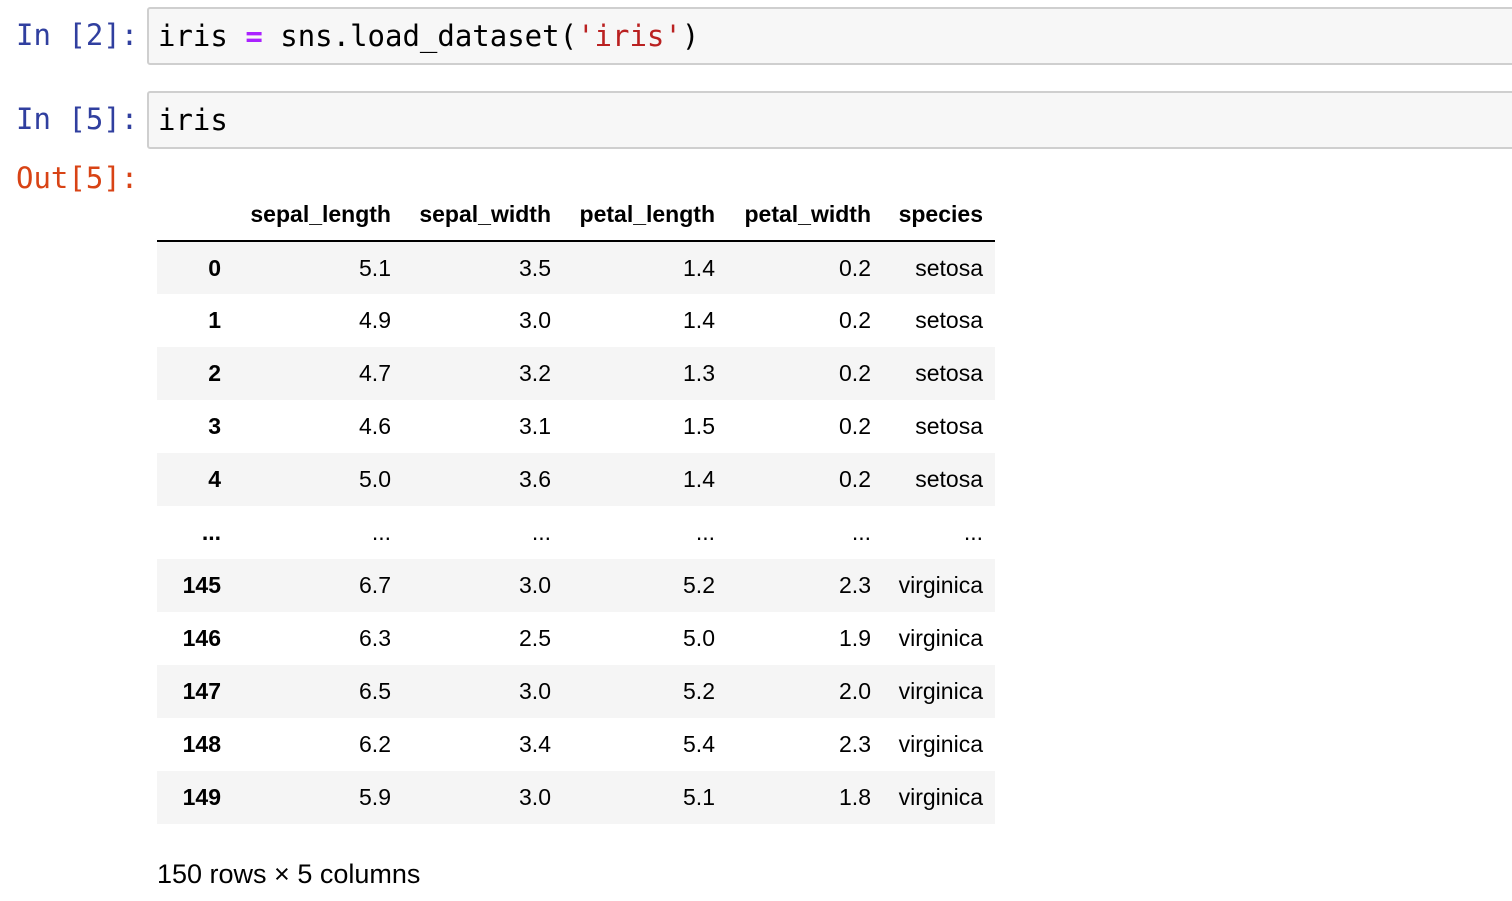  What do you see at coordinates (77, 35) in the screenshot?
I see `input-prompt: In [2]:` at bounding box center [77, 35].